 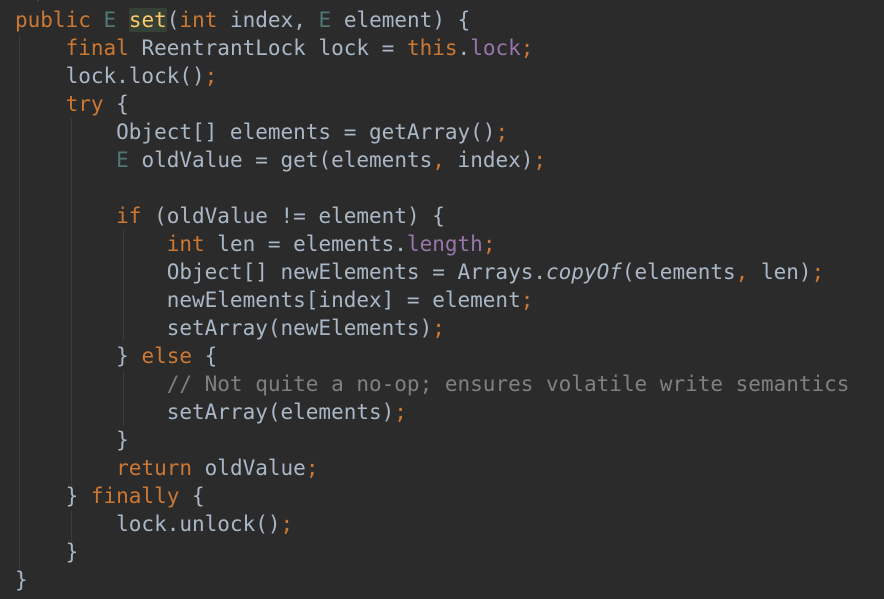 I want to click on code-token: this, so click(x=432, y=48).